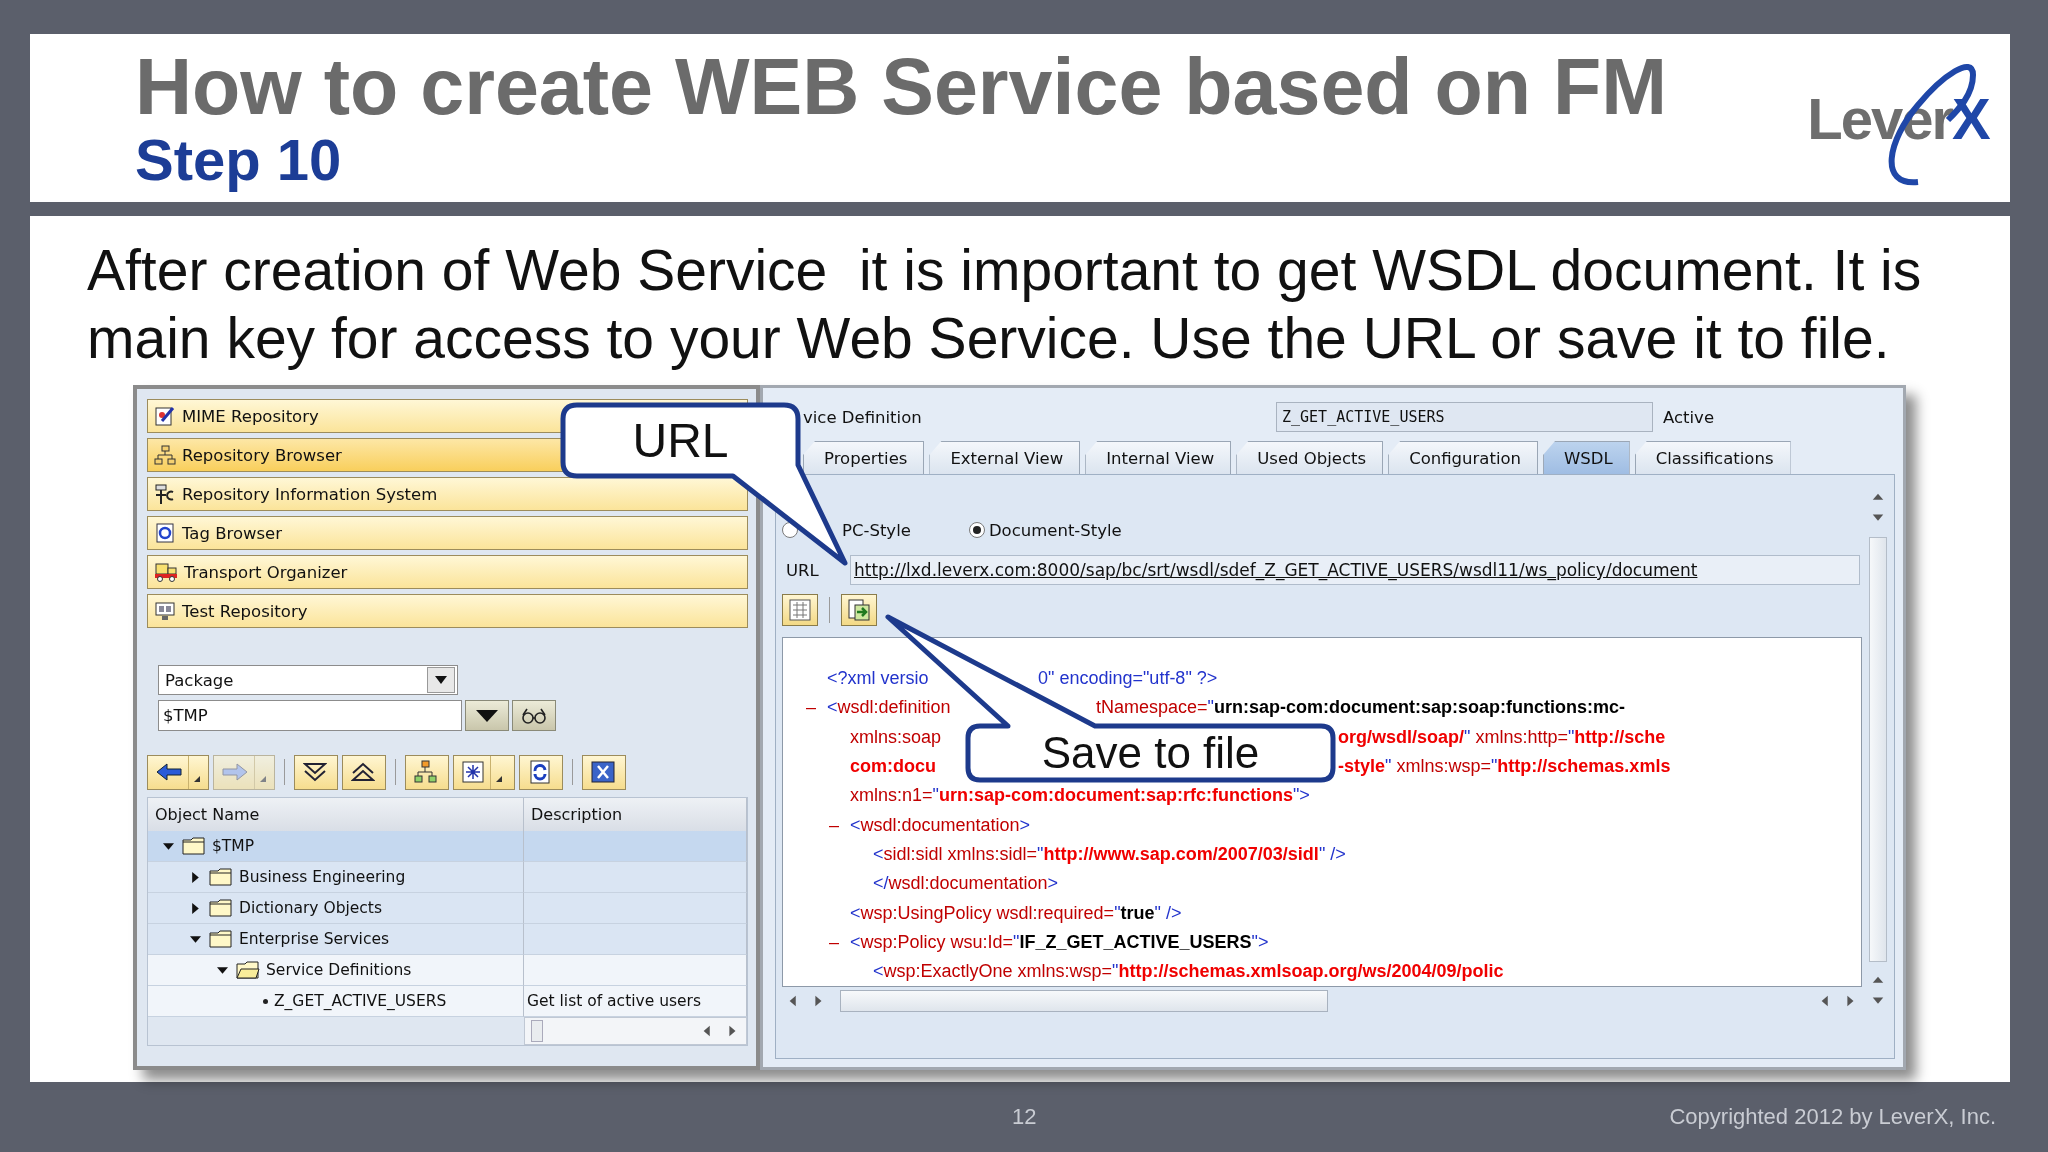 This screenshot has width=2048, height=1152. I want to click on intro-paragraph: After creation of Web Service it is important to get WSDL document. It is main key for access to your Web Service. Use the URL or save it to file., so click(1005, 304).